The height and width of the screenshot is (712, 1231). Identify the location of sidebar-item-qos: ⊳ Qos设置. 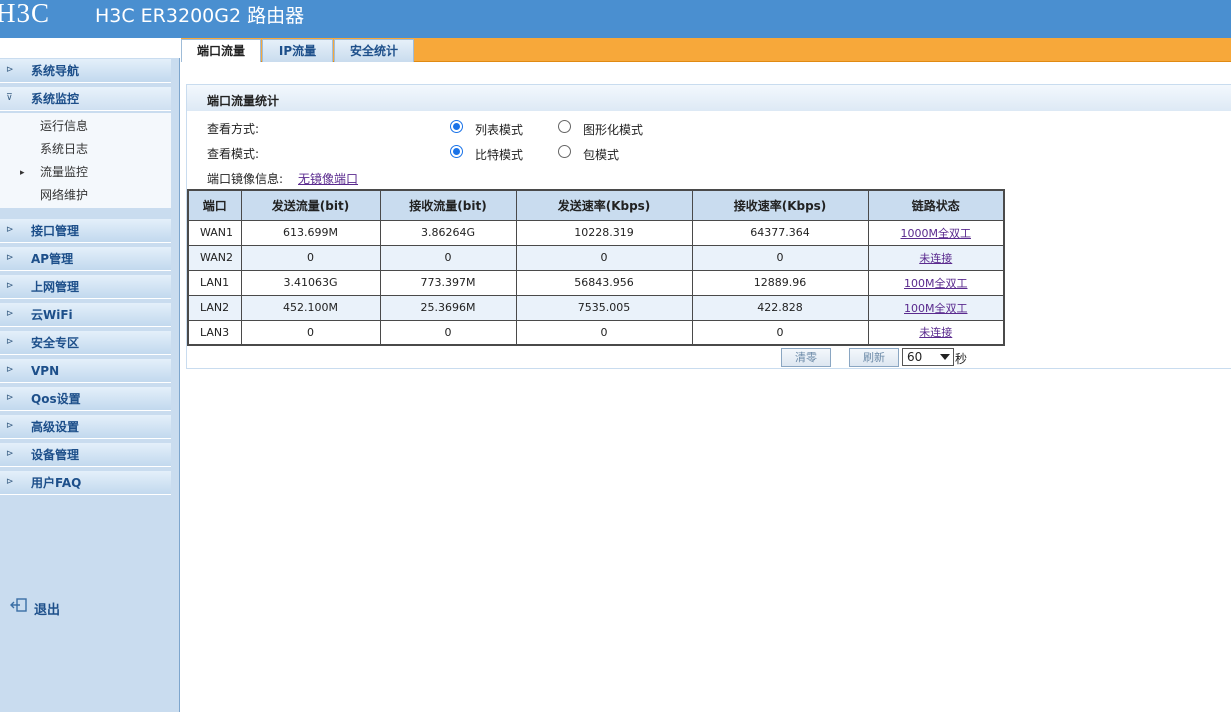
(85, 399).